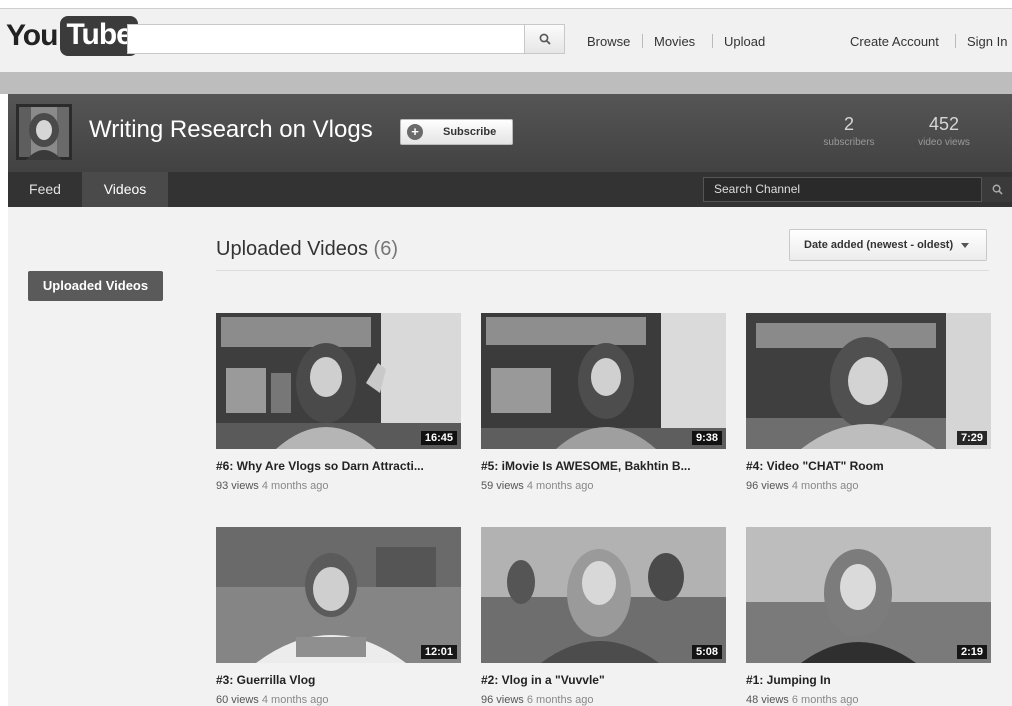 The height and width of the screenshot is (706, 1012). What do you see at coordinates (849, 142) in the screenshot?
I see `subscriber-label: subscribers` at bounding box center [849, 142].